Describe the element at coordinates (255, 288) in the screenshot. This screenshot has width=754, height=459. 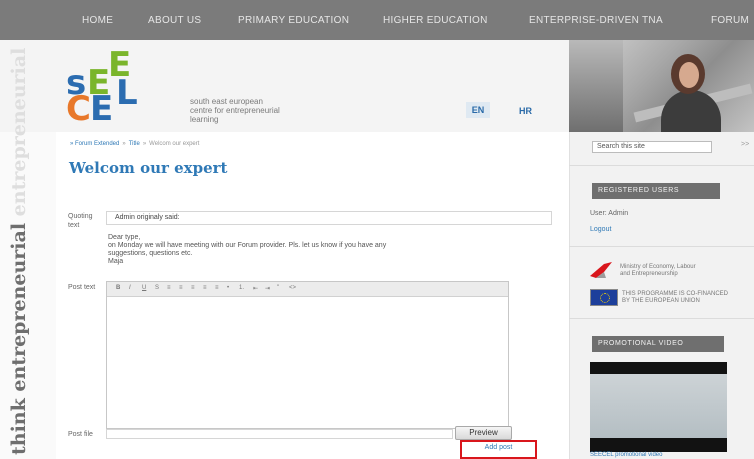
I see `outdent-button: ⇤` at that location.